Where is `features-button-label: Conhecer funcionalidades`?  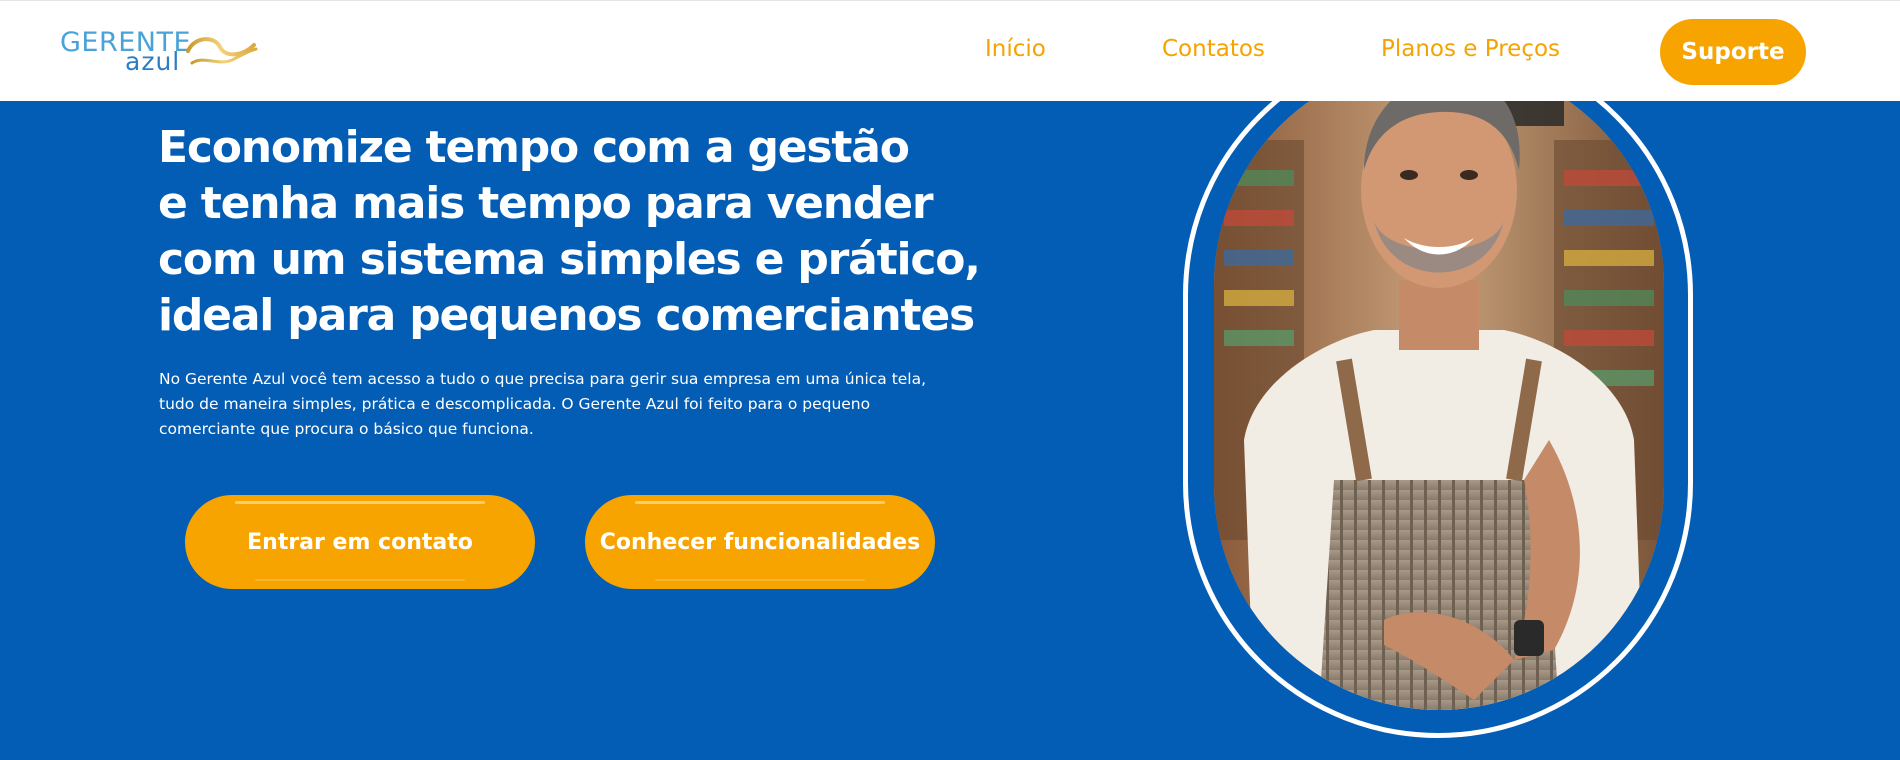
features-button-label: Conhecer funcionalidades is located at coordinates (760, 542).